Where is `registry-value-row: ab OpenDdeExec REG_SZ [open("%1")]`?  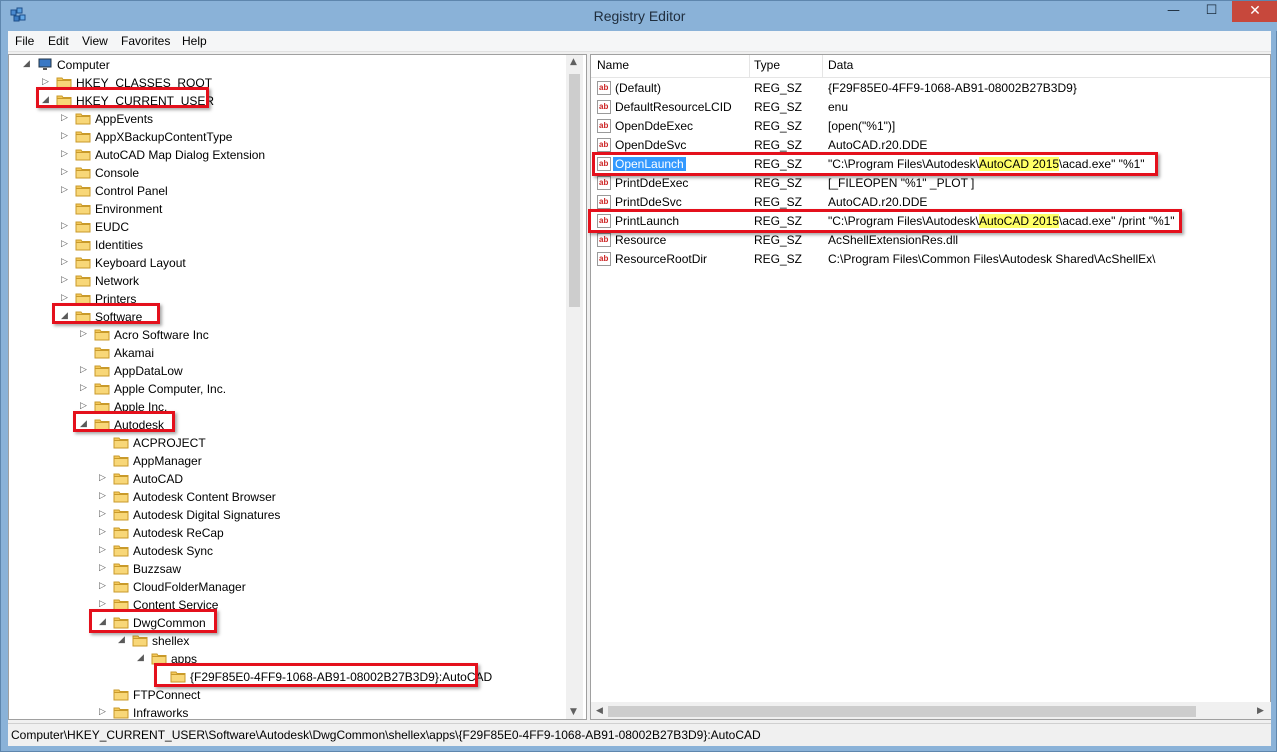 registry-value-row: ab OpenDdeExec REG_SZ [open("%1")] is located at coordinates (921, 126).